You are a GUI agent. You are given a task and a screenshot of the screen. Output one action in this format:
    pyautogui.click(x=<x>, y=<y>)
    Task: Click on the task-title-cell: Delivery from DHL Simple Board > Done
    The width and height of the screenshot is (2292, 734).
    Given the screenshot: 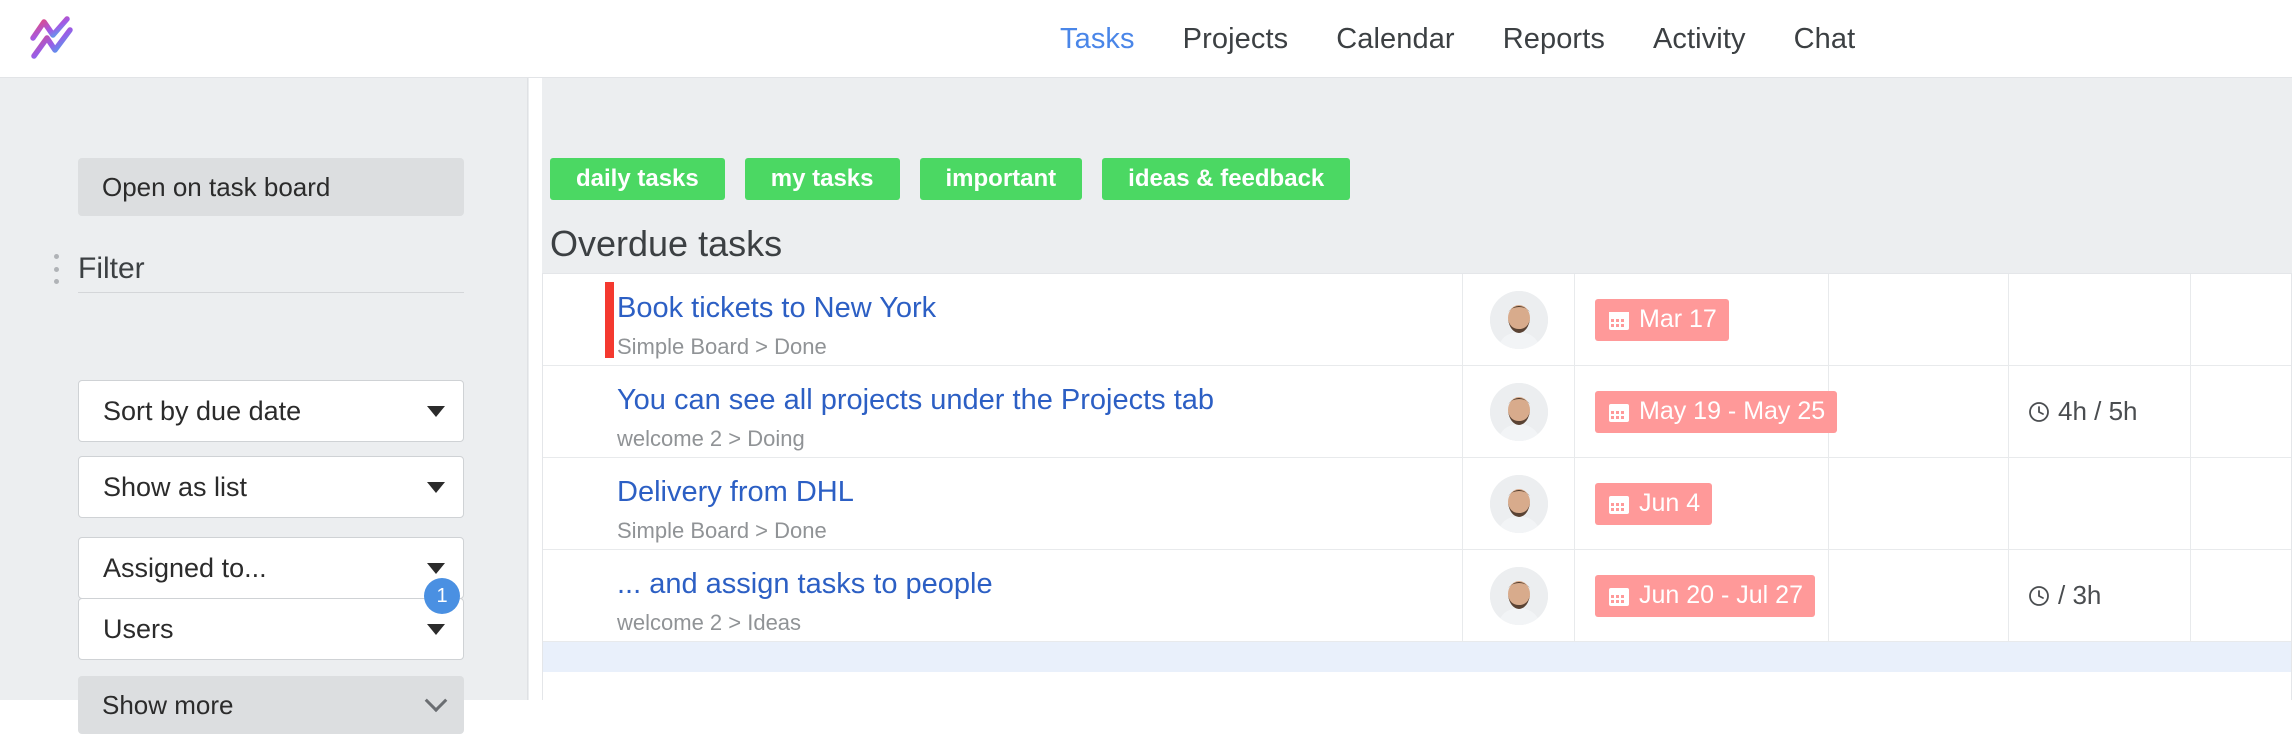 What is the action you would take?
    pyautogui.click(x=1003, y=503)
    